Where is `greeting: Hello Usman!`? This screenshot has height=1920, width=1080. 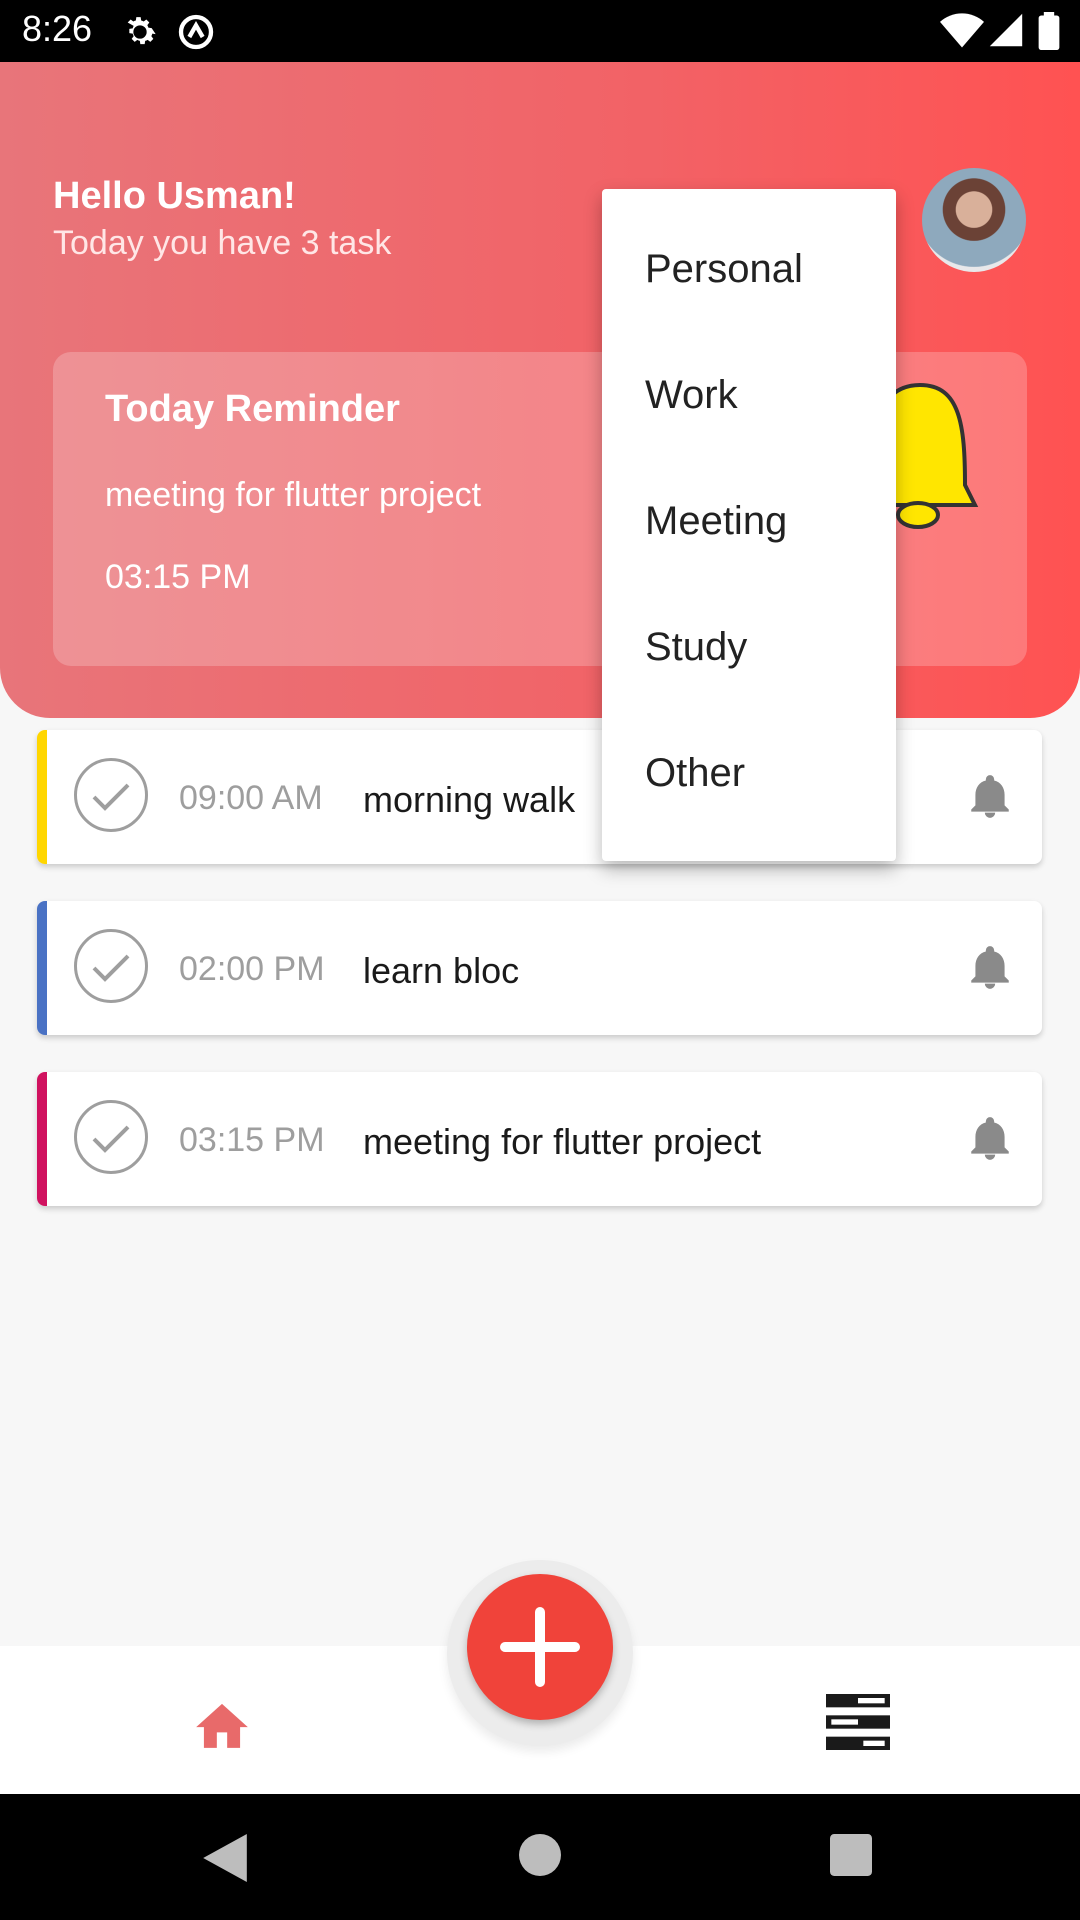 greeting: Hello Usman! is located at coordinates (174, 196).